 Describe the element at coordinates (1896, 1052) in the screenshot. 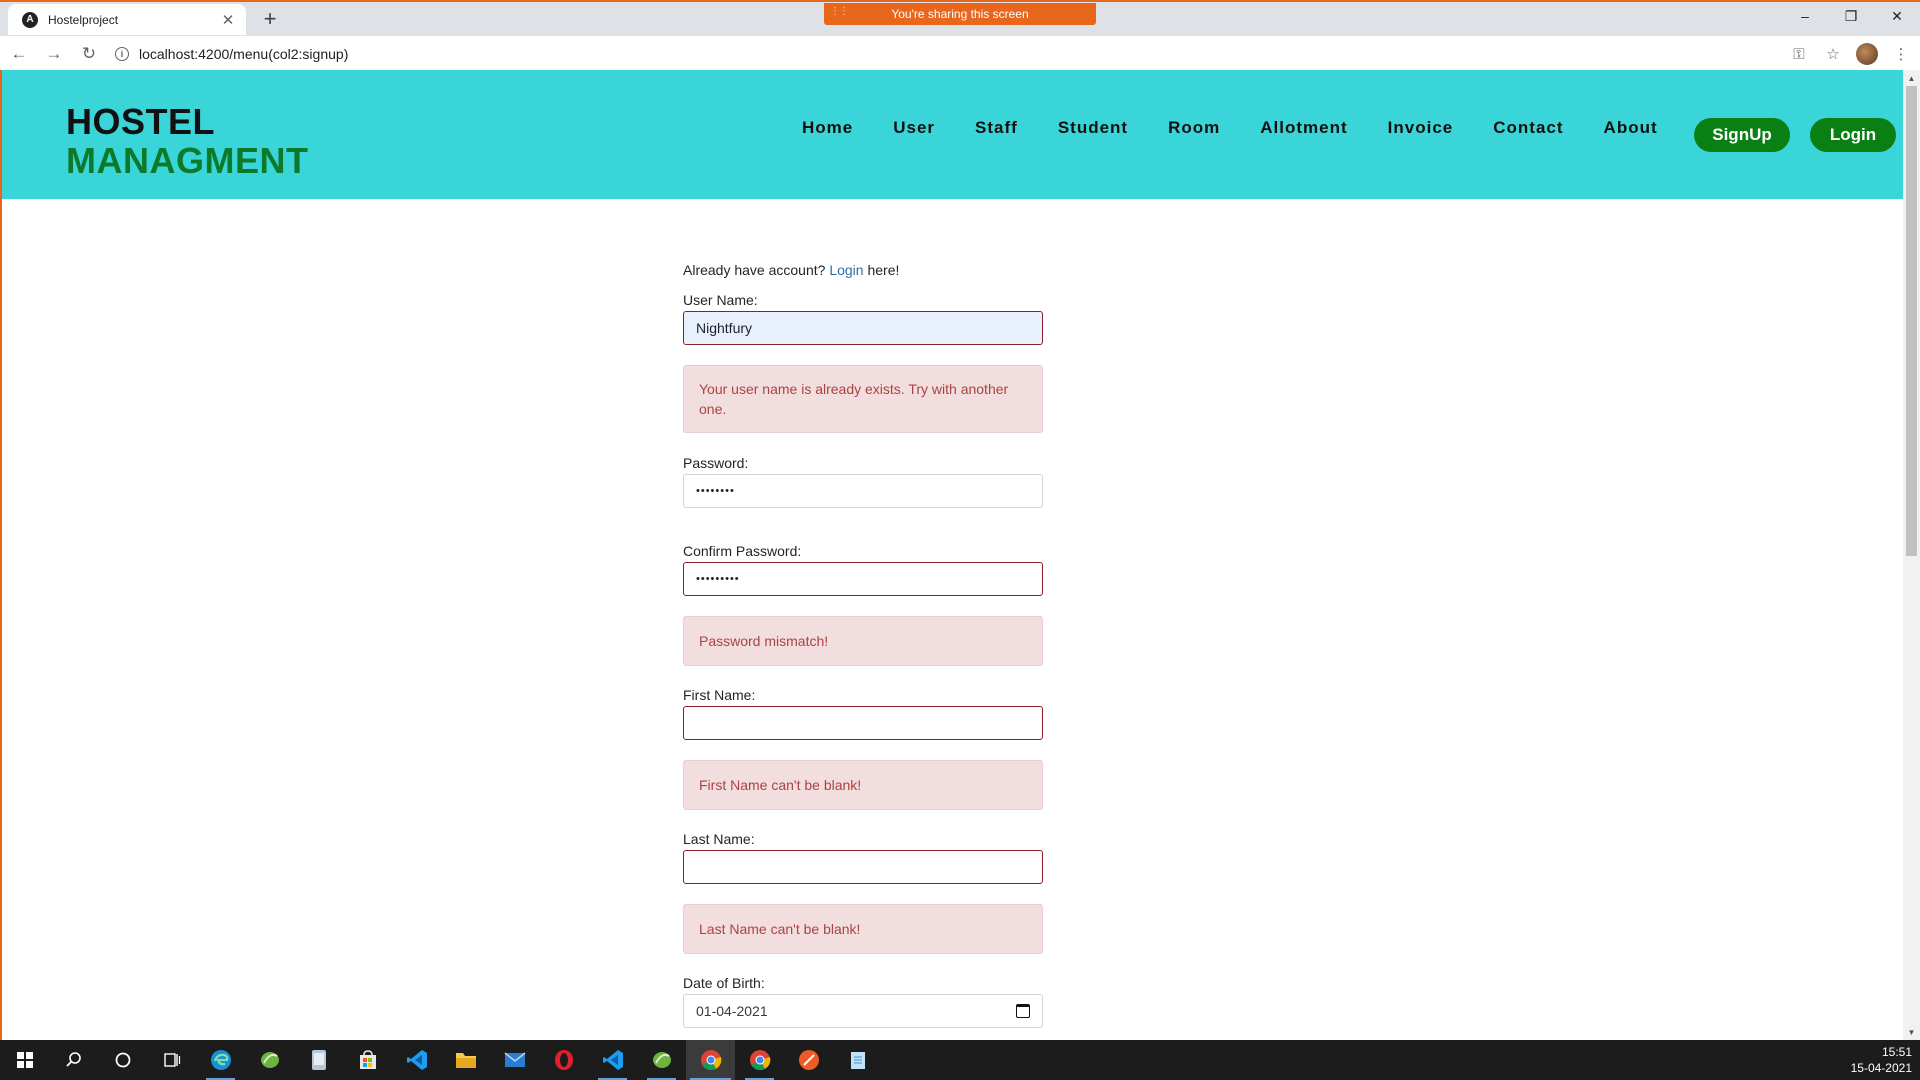

I see `clock-time: 15:51` at that location.